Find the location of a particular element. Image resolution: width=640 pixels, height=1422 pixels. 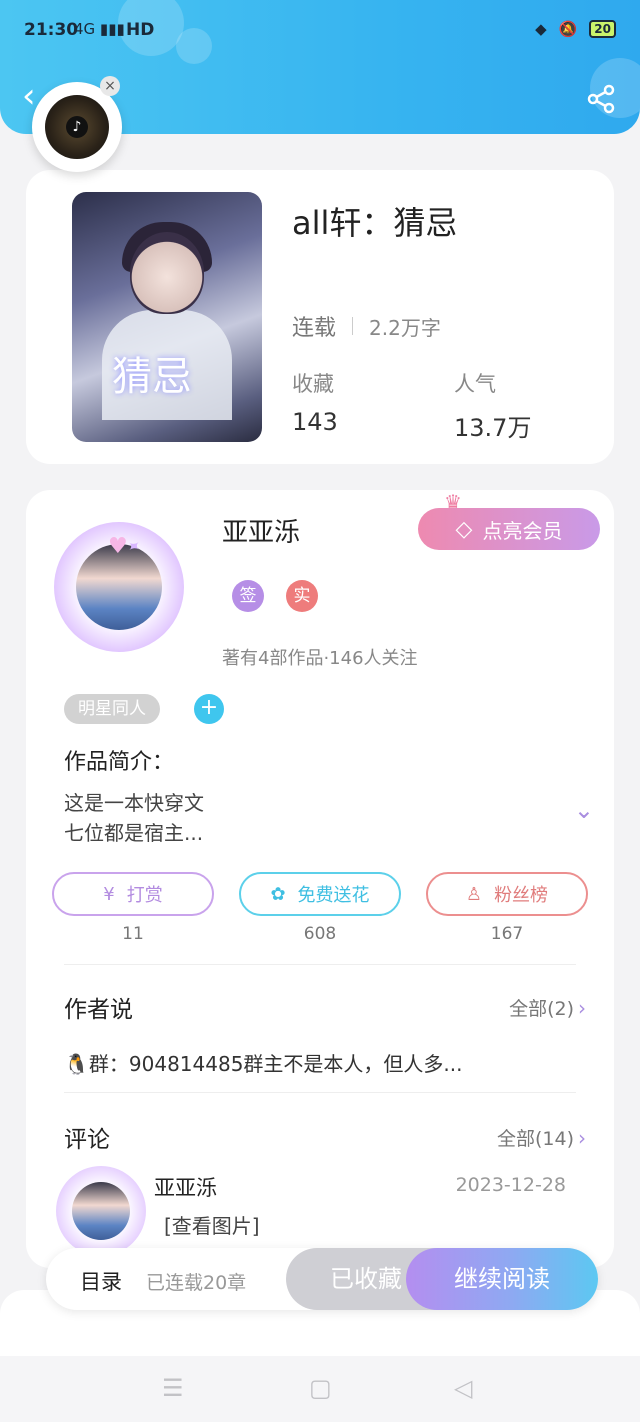

back-icon: ‹ is located at coordinates (29, 96).